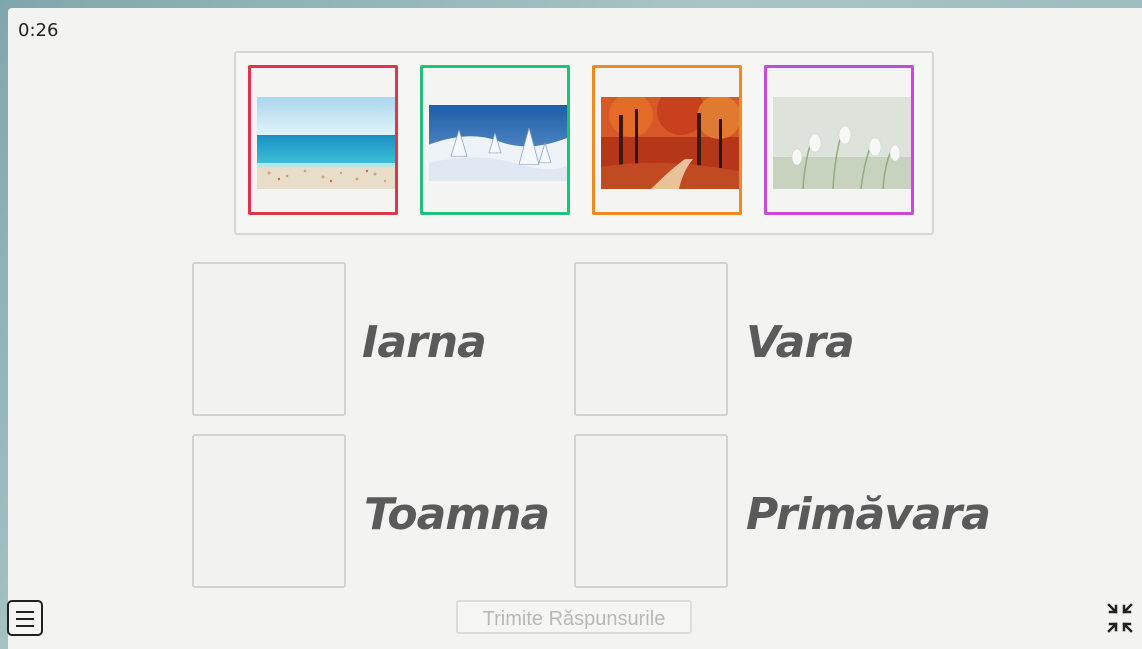 The width and height of the screenshot is (1142, 649). I want to click on snowdrop-flowers-image, so click(842, 143).